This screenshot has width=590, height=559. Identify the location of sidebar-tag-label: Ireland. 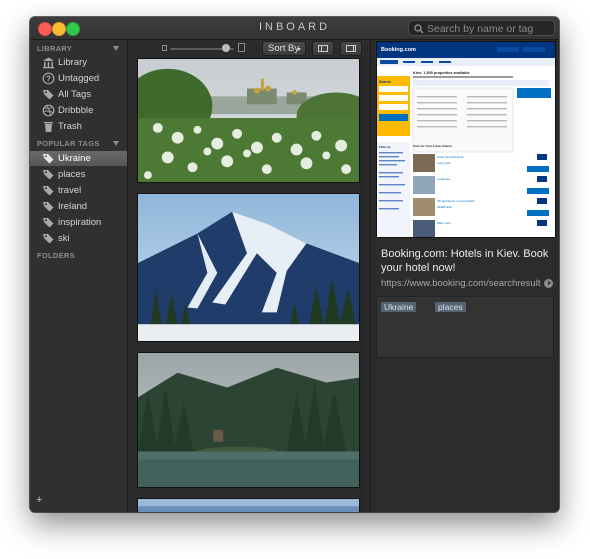
(73, 206).